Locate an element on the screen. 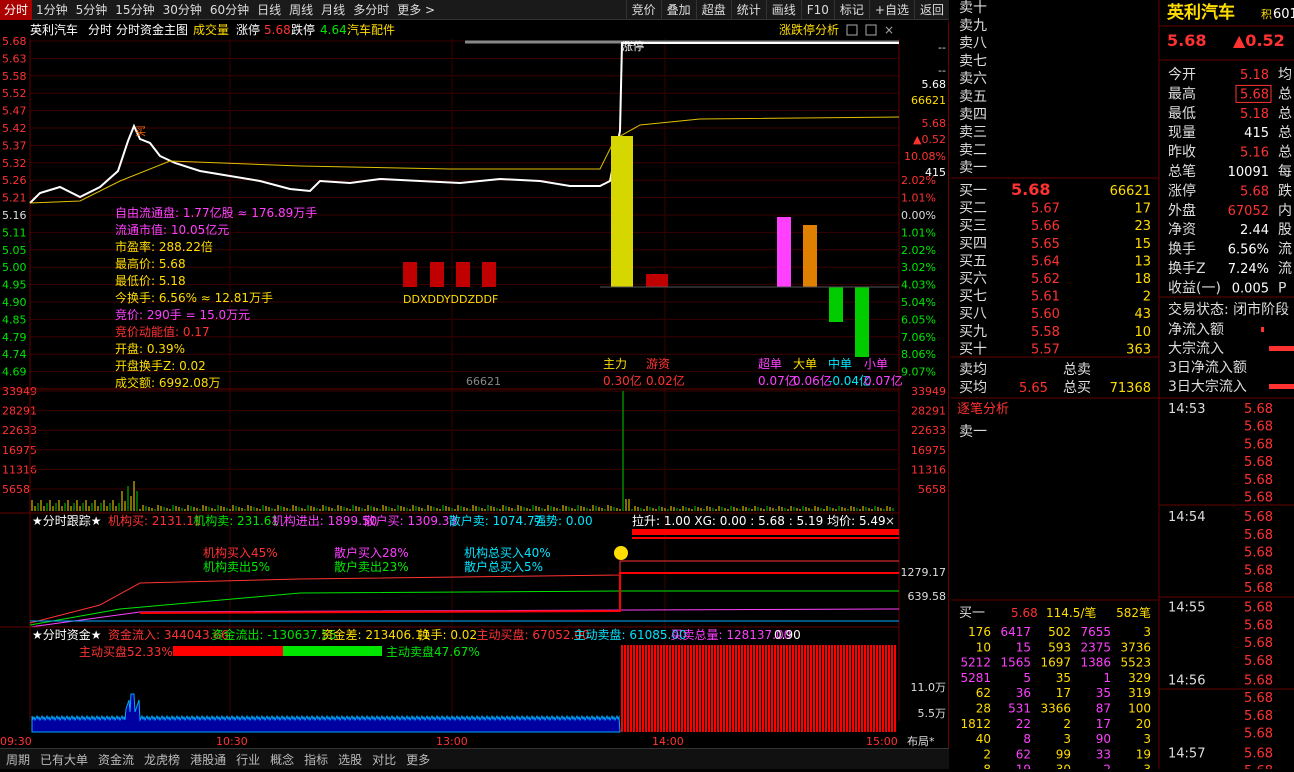 The height and width of the screenshot is (772, 1294). bottom-tab-3: 龙虎榜 is located at coordinates (162, 759).